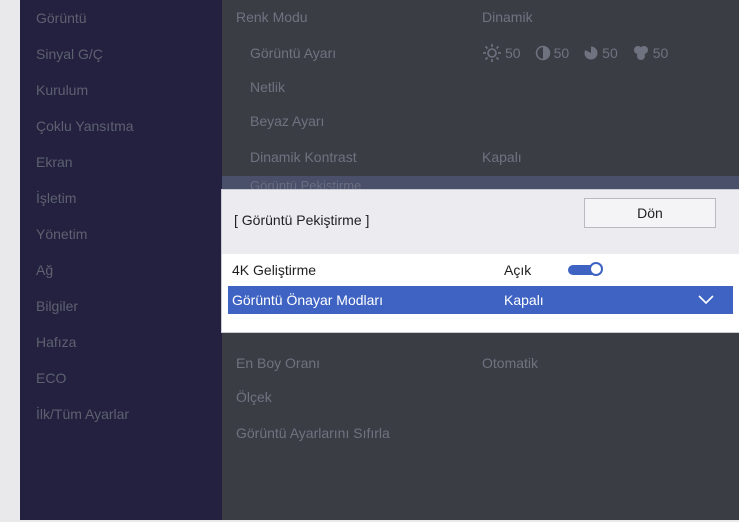 The height and width of the screenshot is (522, 739). I want to click on saturation-item: 50, so click(600, 53).